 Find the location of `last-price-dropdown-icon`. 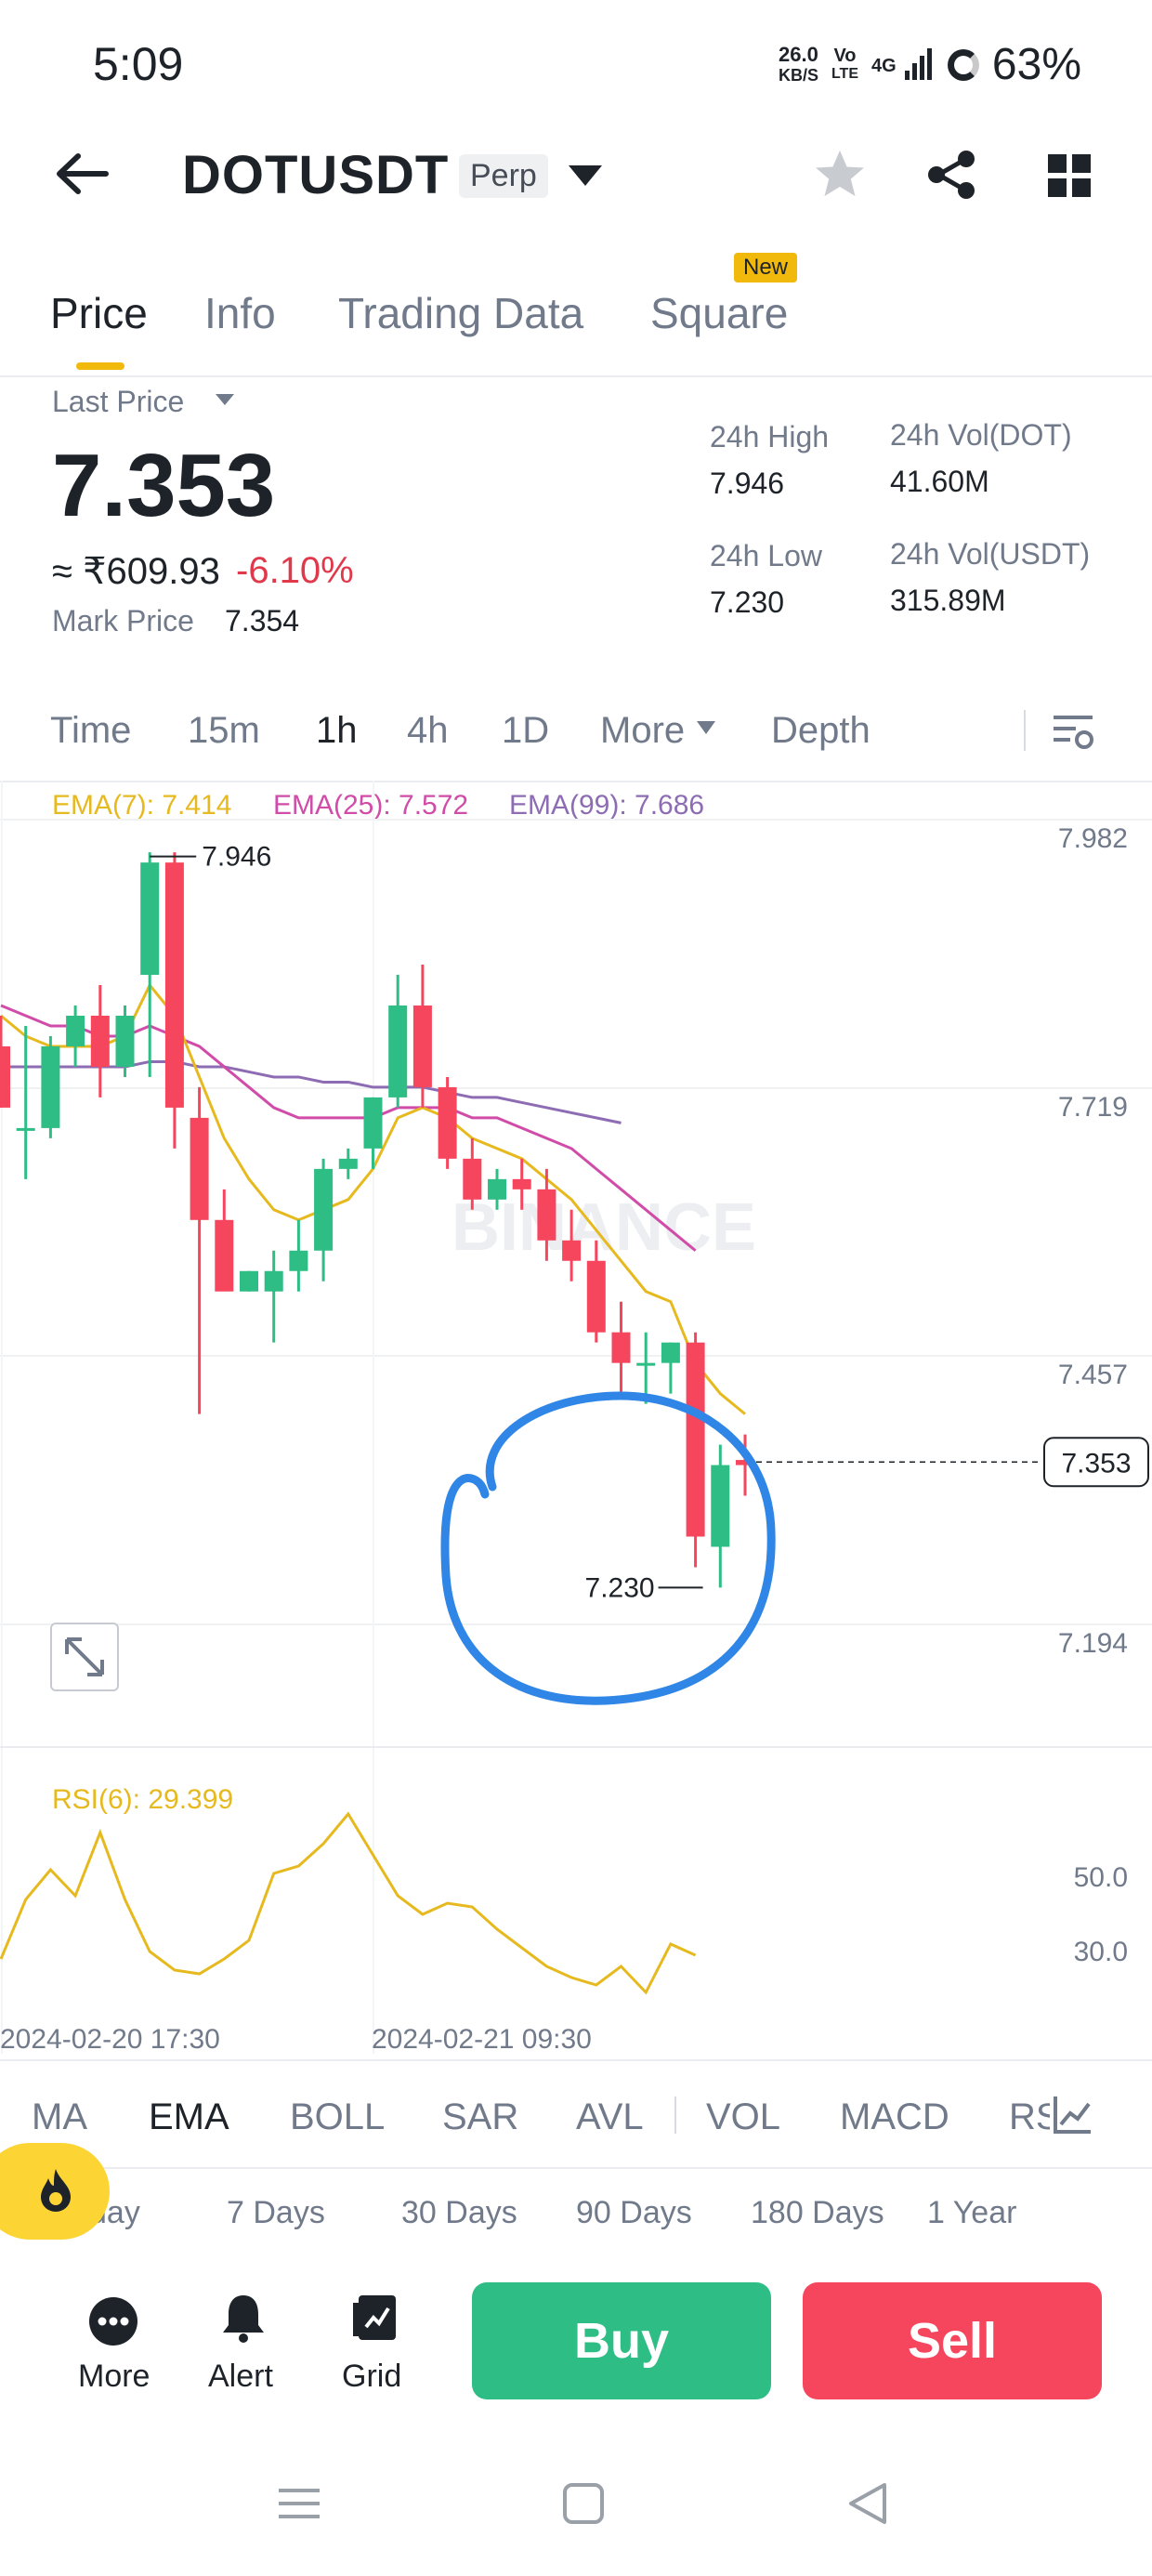

last-price-dropdown-icon is located at coordinates (225, 399).